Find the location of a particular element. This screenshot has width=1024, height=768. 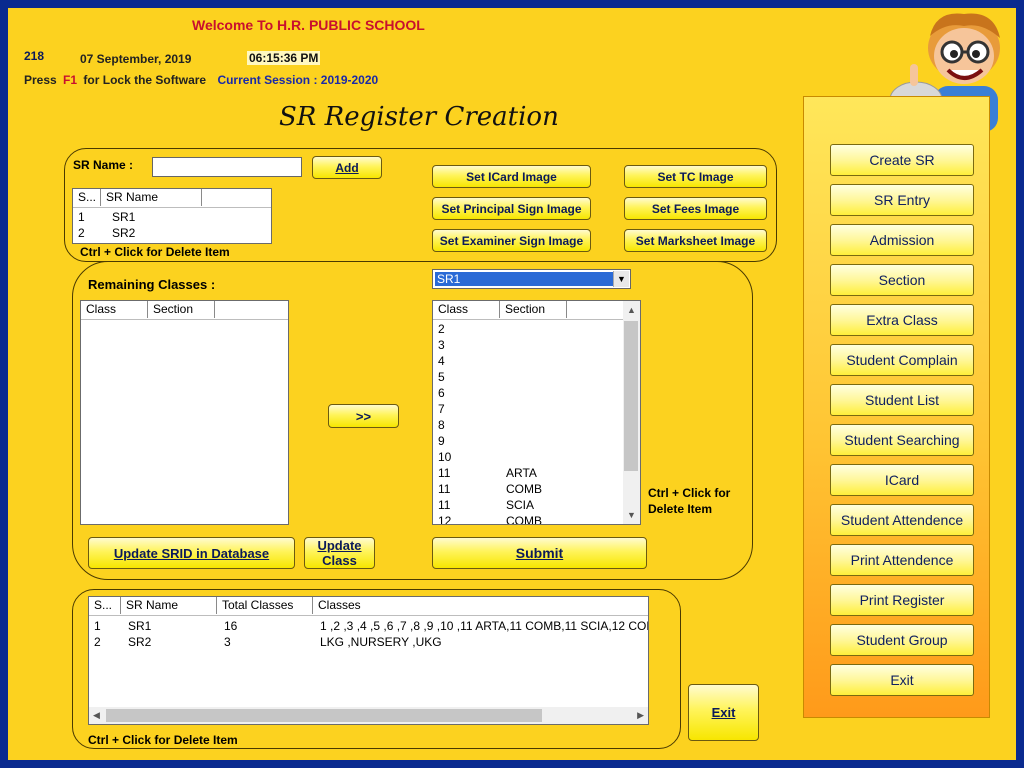

summary-table-header: S... SR Name Total Classes Classes is located at coordinates (368, 606).